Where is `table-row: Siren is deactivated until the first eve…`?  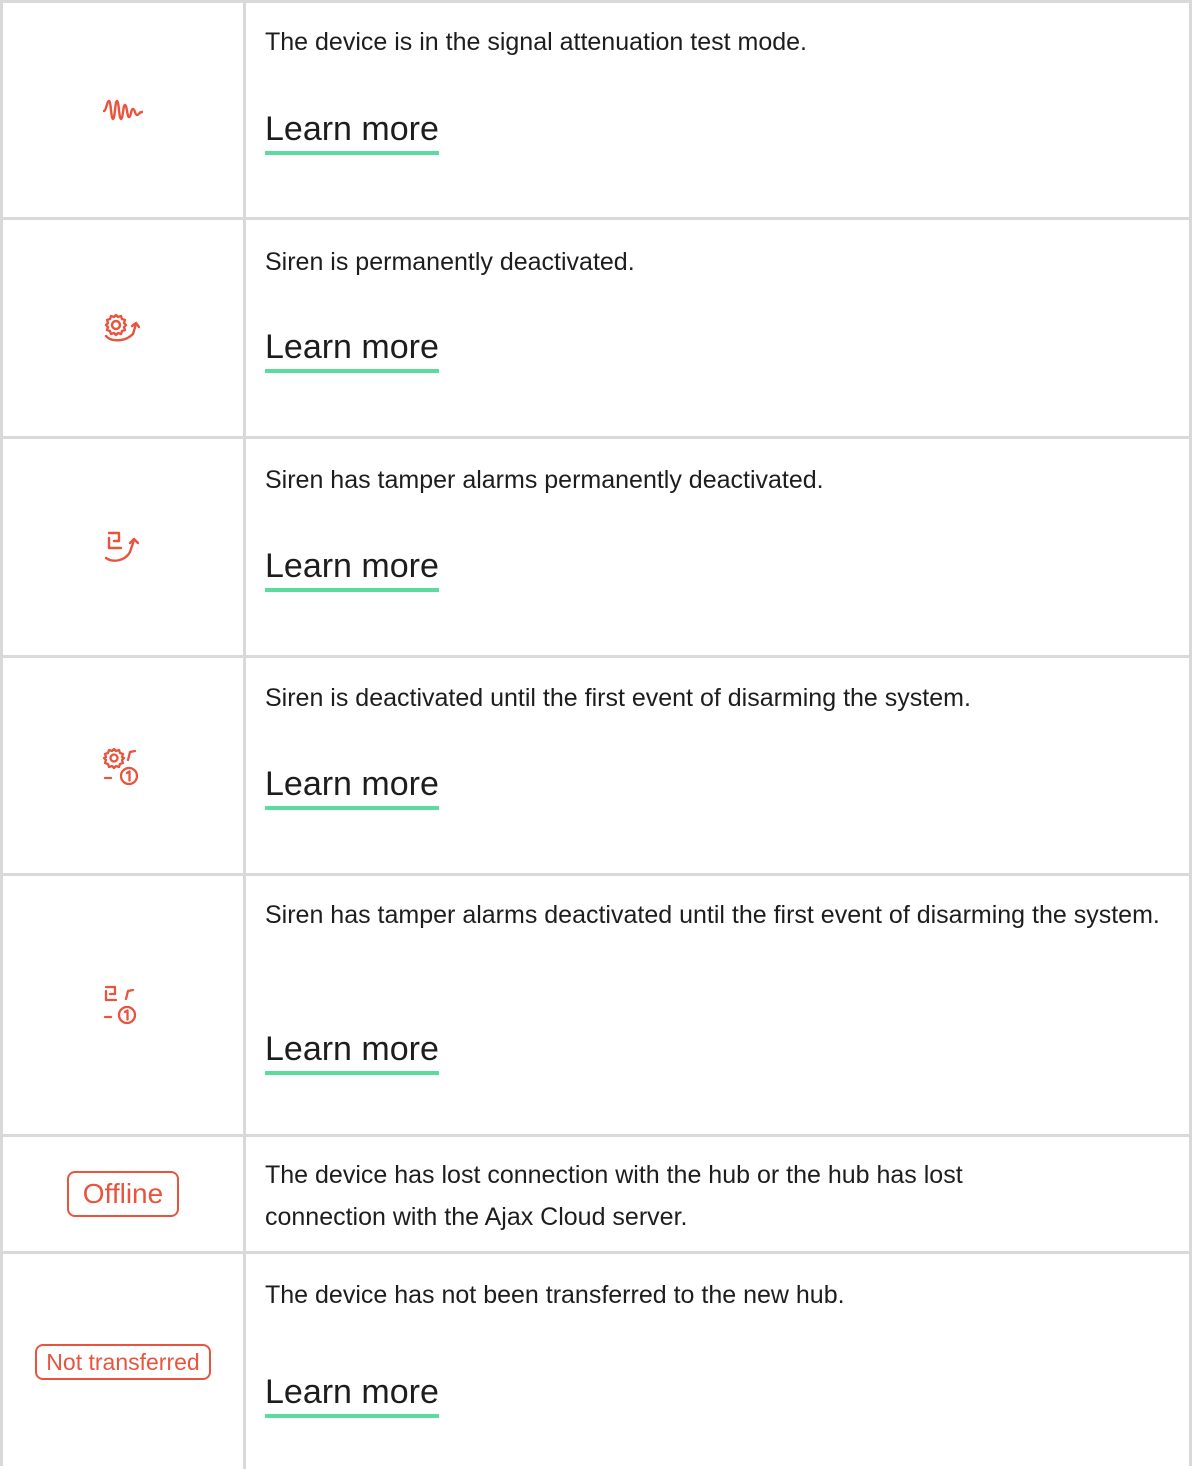
table-row: Siren is deactivated until the first eve… is located at coordinates (596, 767).